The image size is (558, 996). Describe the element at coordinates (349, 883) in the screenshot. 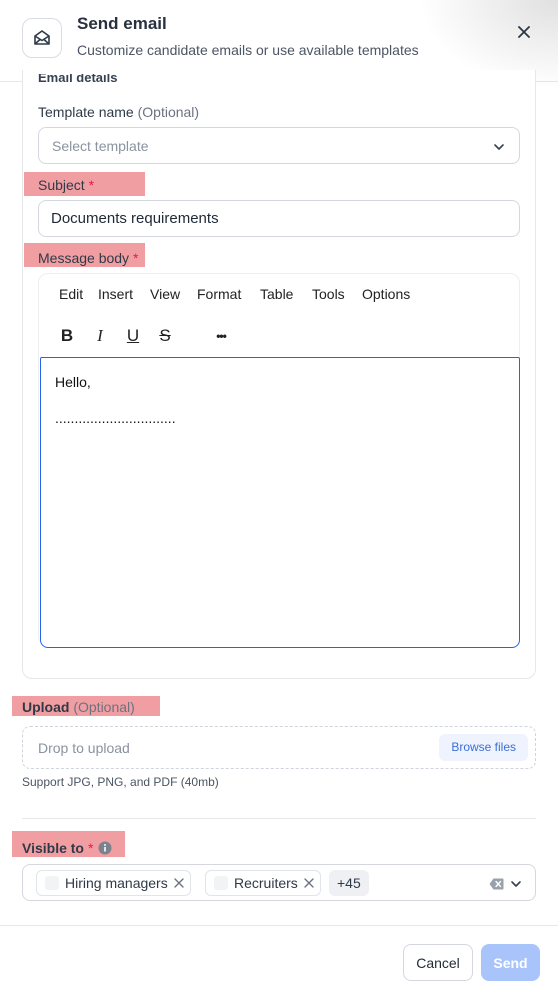

I see `more-count-badge: +45` at that location.